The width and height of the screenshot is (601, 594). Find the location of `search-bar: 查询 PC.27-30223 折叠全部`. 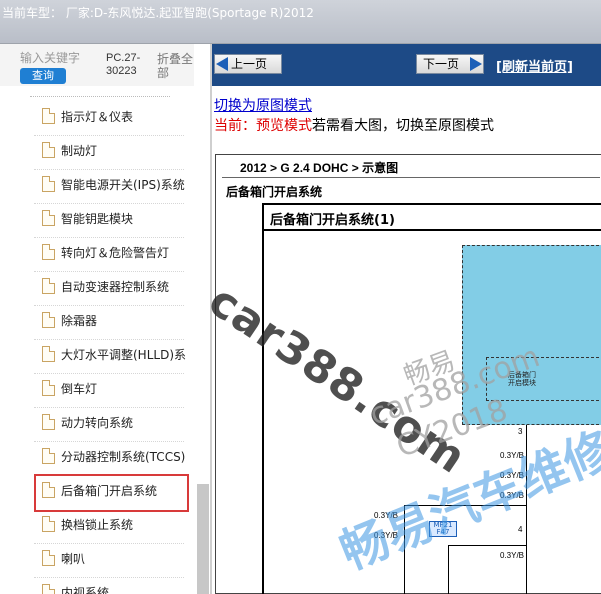

search-bar: 查询 PC.27-30223 折叠全部 is located at coordinates (105, 65).